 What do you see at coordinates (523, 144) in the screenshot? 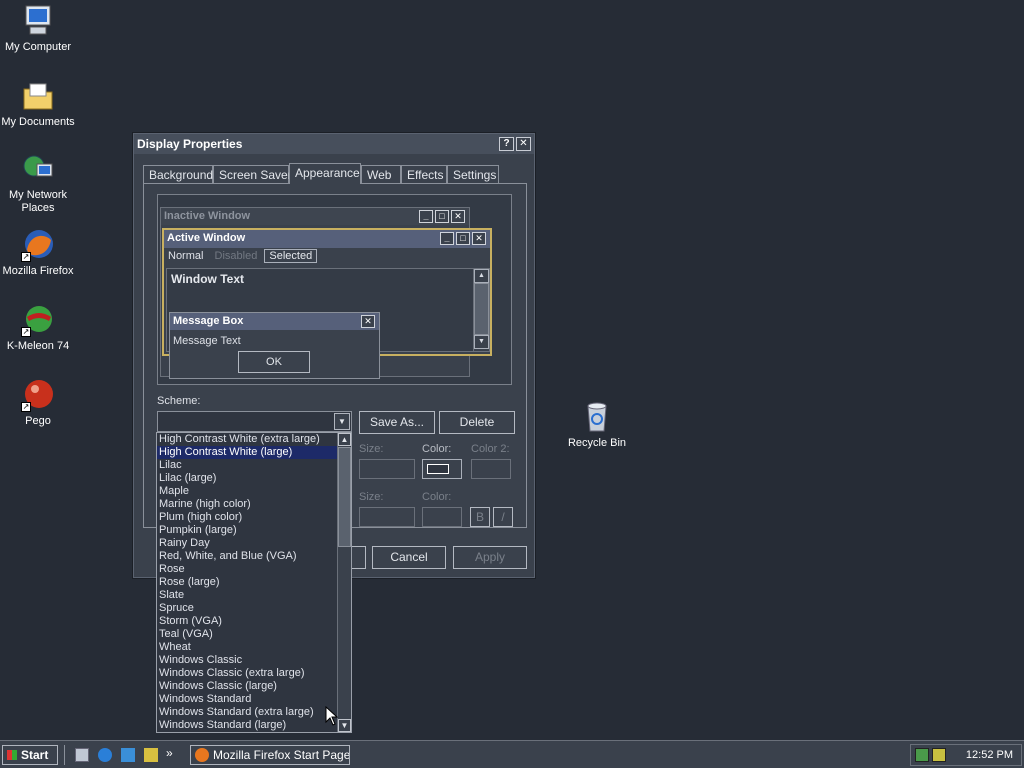
I see `close-button: ✕` at bounding box center [523, 144].